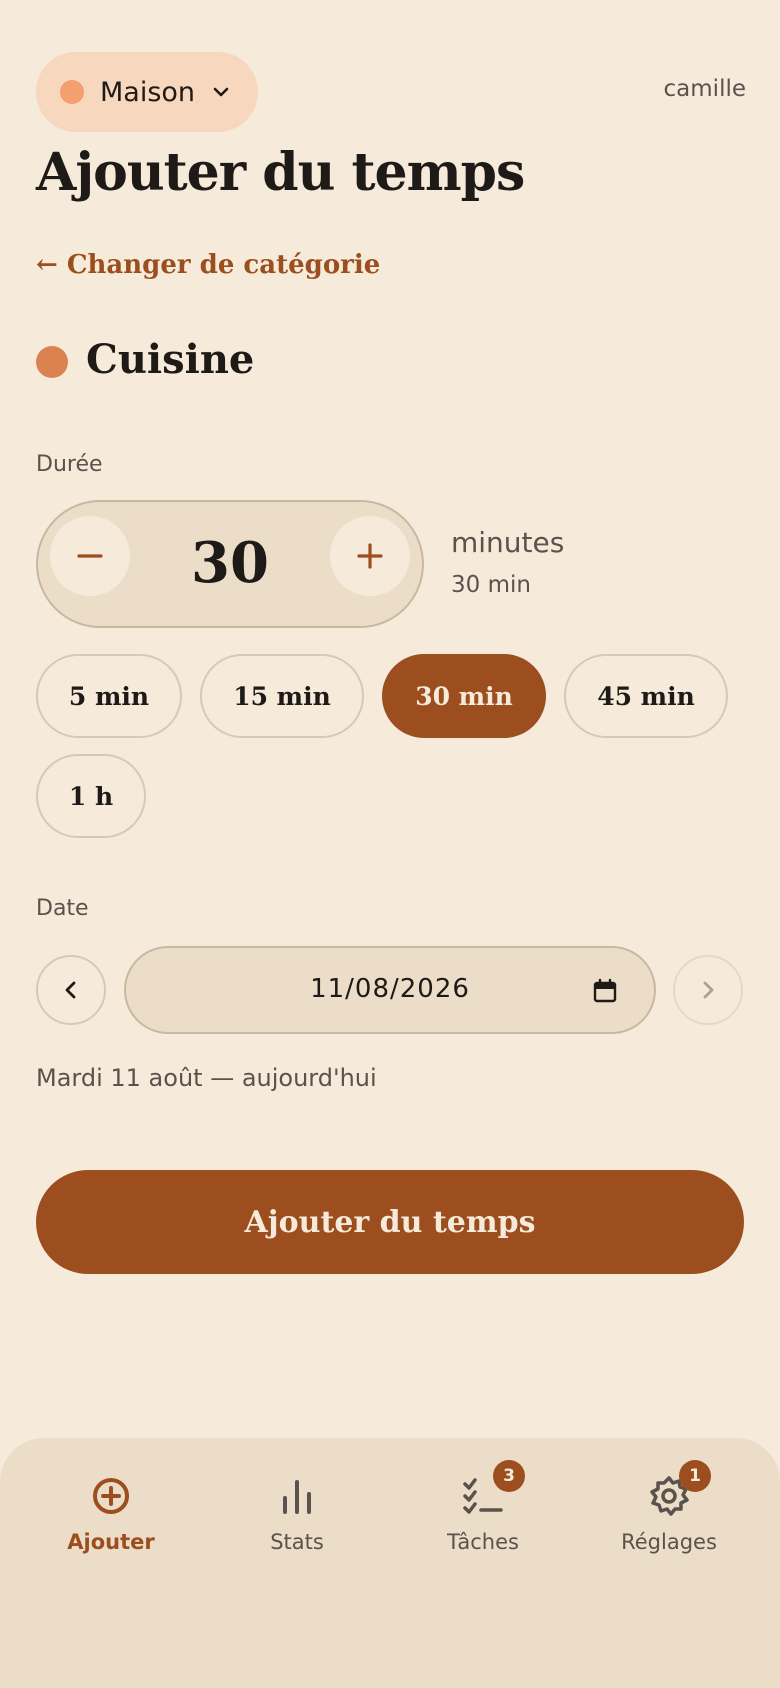  Describe the element at coordinates (170, 359) in the screenshot. I see `category-name: Cuisine` at that location.